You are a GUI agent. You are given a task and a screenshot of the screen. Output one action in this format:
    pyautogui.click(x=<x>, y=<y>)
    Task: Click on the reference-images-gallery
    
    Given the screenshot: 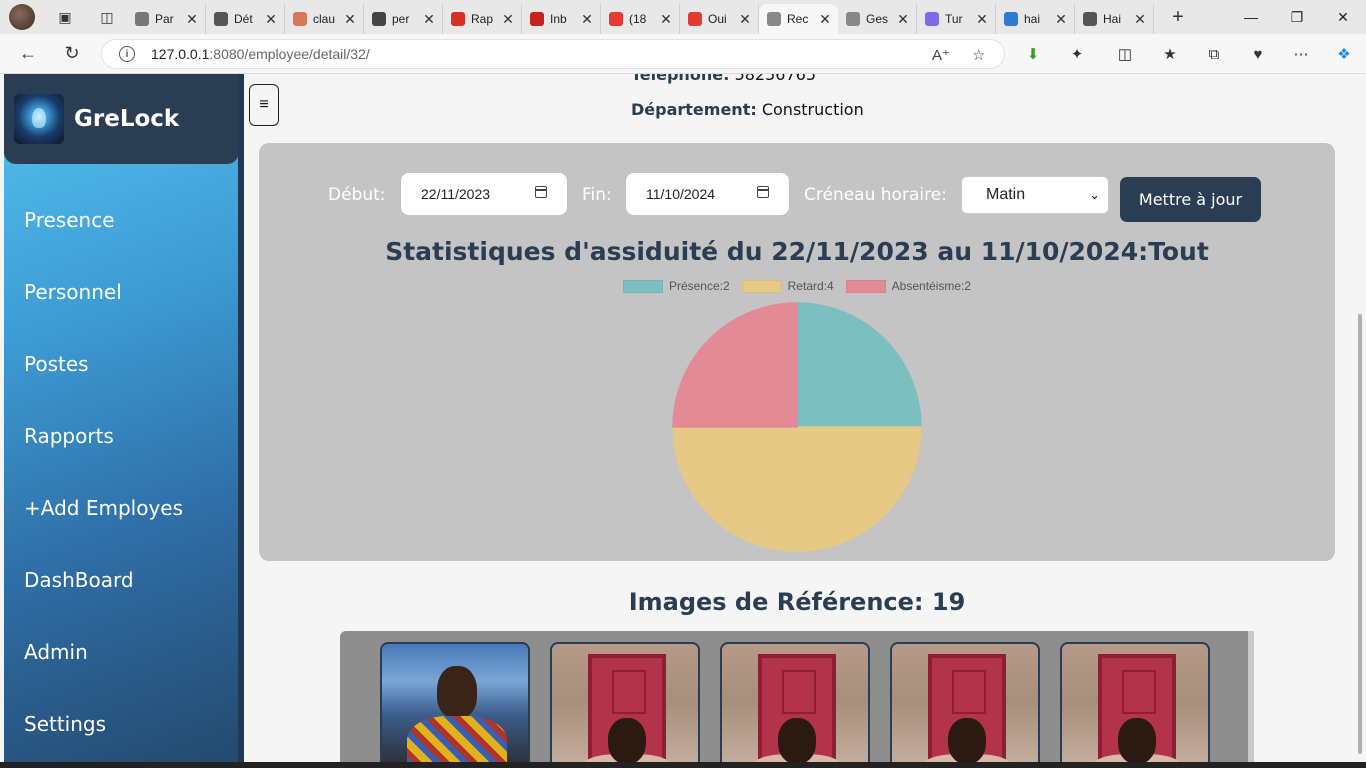 What is the action you would take?
    pyautogui.click(x=797, y=696)
    